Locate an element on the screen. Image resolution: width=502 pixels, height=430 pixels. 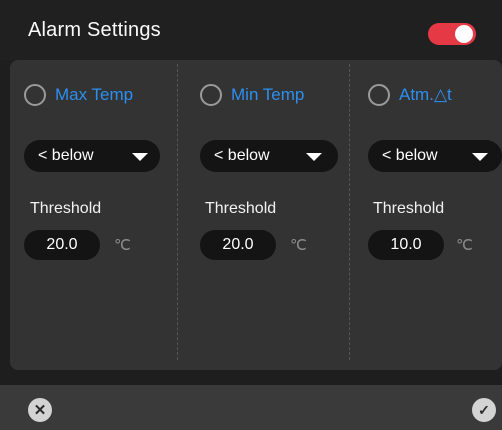
footer-bar: ✕ ✓ is located at coordinates (251, 407).